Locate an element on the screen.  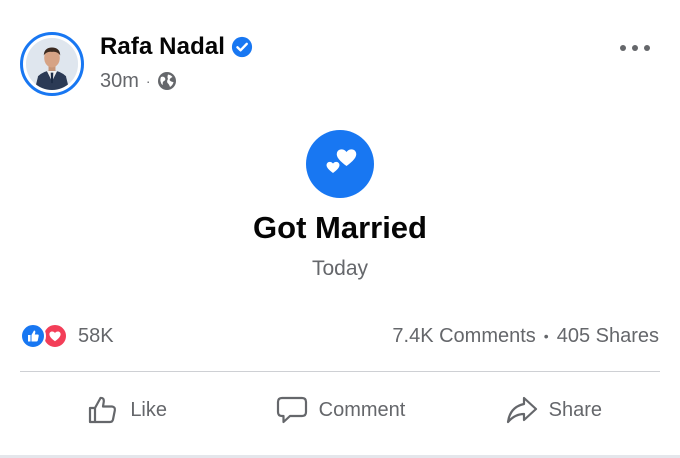
like-button: Like is located at coordinates (126, 410).